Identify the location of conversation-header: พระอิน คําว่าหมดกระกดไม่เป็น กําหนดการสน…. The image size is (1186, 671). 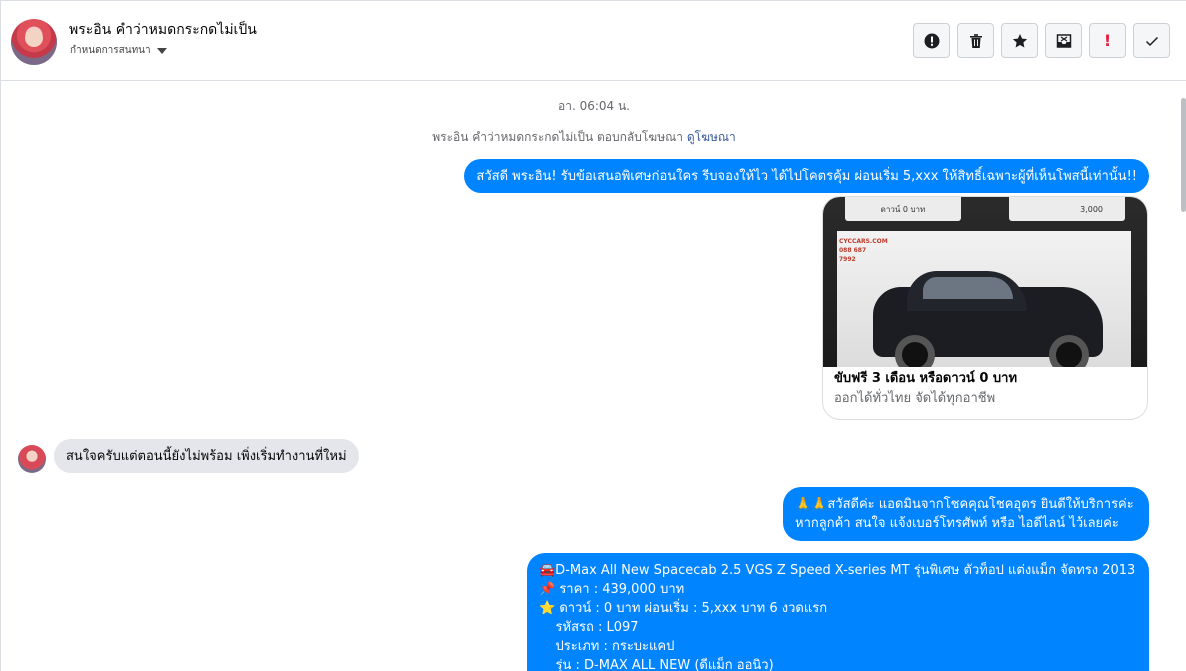
(593, 41).